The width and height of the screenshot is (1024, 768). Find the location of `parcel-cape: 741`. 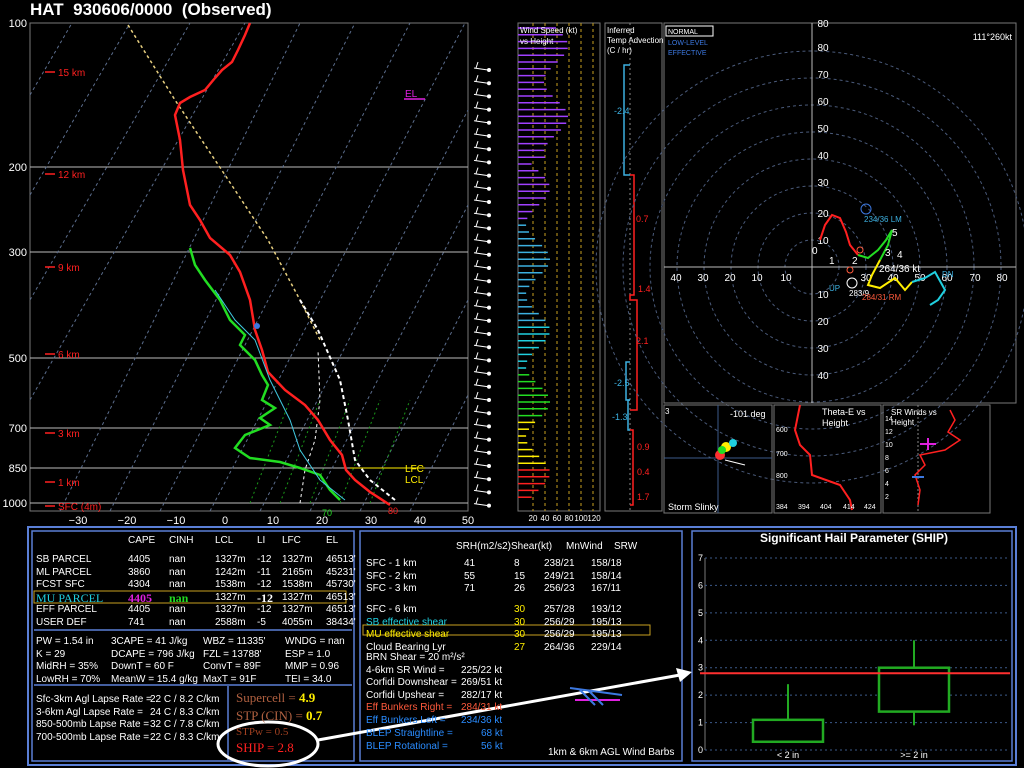

parcel-cape: 741 is located at coordinates (136, 622).